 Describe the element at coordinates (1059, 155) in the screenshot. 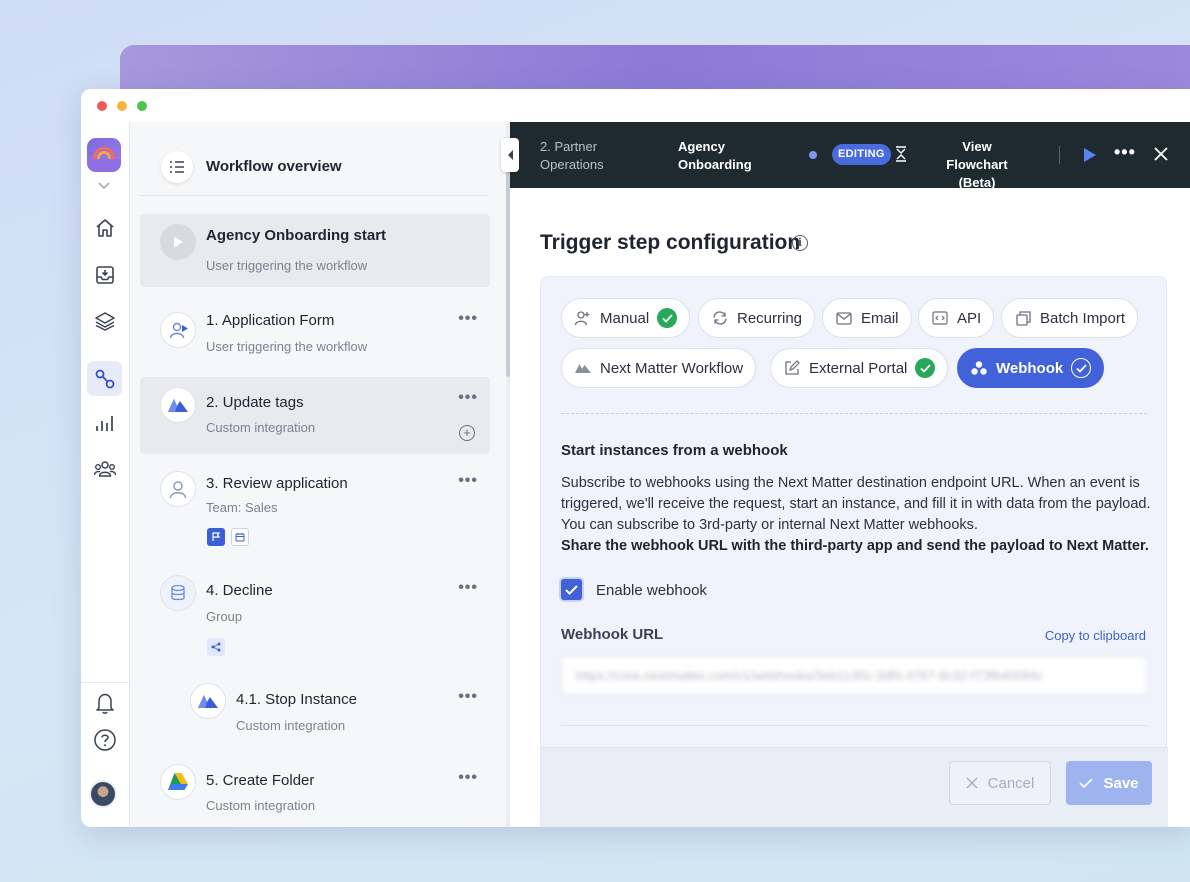

I see `topbar-divider` at that location.